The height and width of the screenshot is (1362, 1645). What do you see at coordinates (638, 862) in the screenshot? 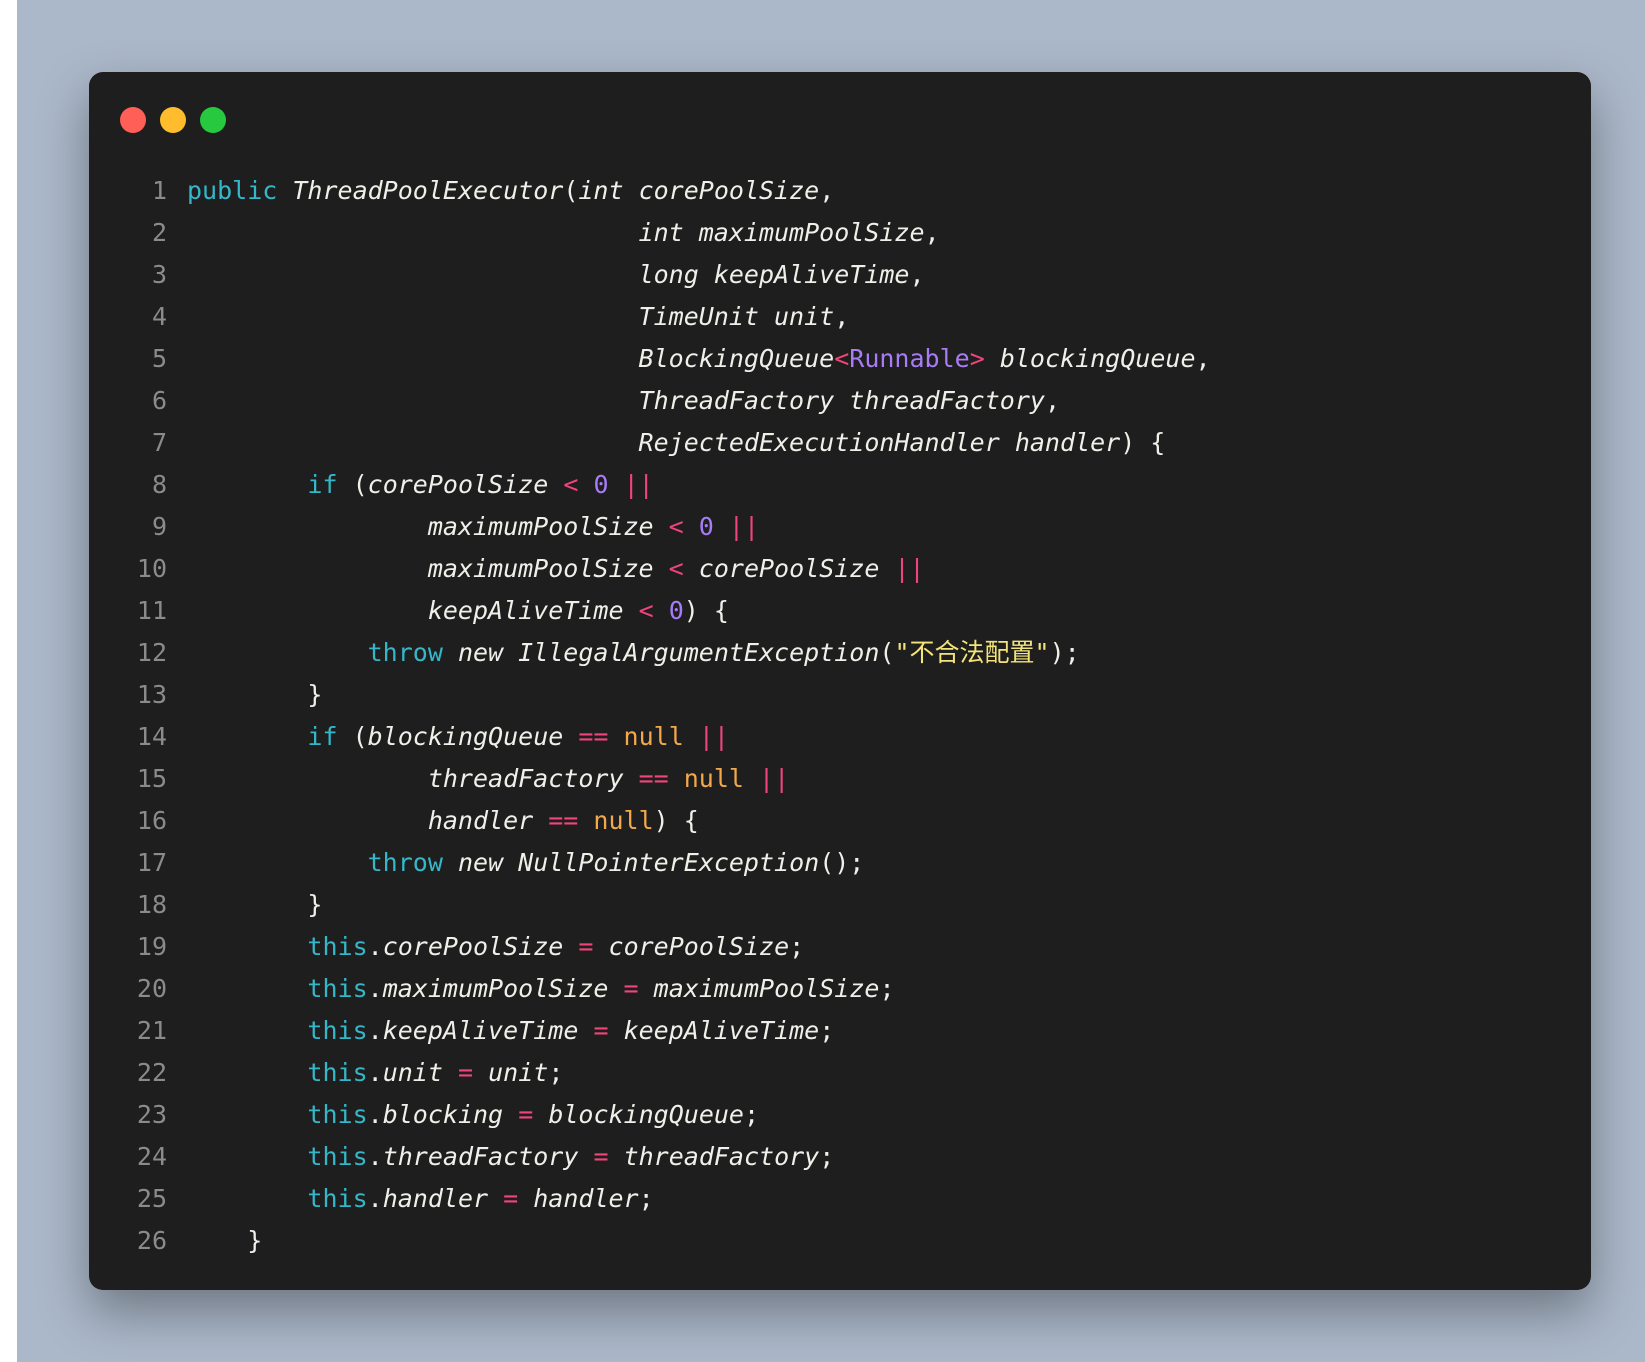
I see `code-token: new NullPointerException` at bounding box center [638, 862].